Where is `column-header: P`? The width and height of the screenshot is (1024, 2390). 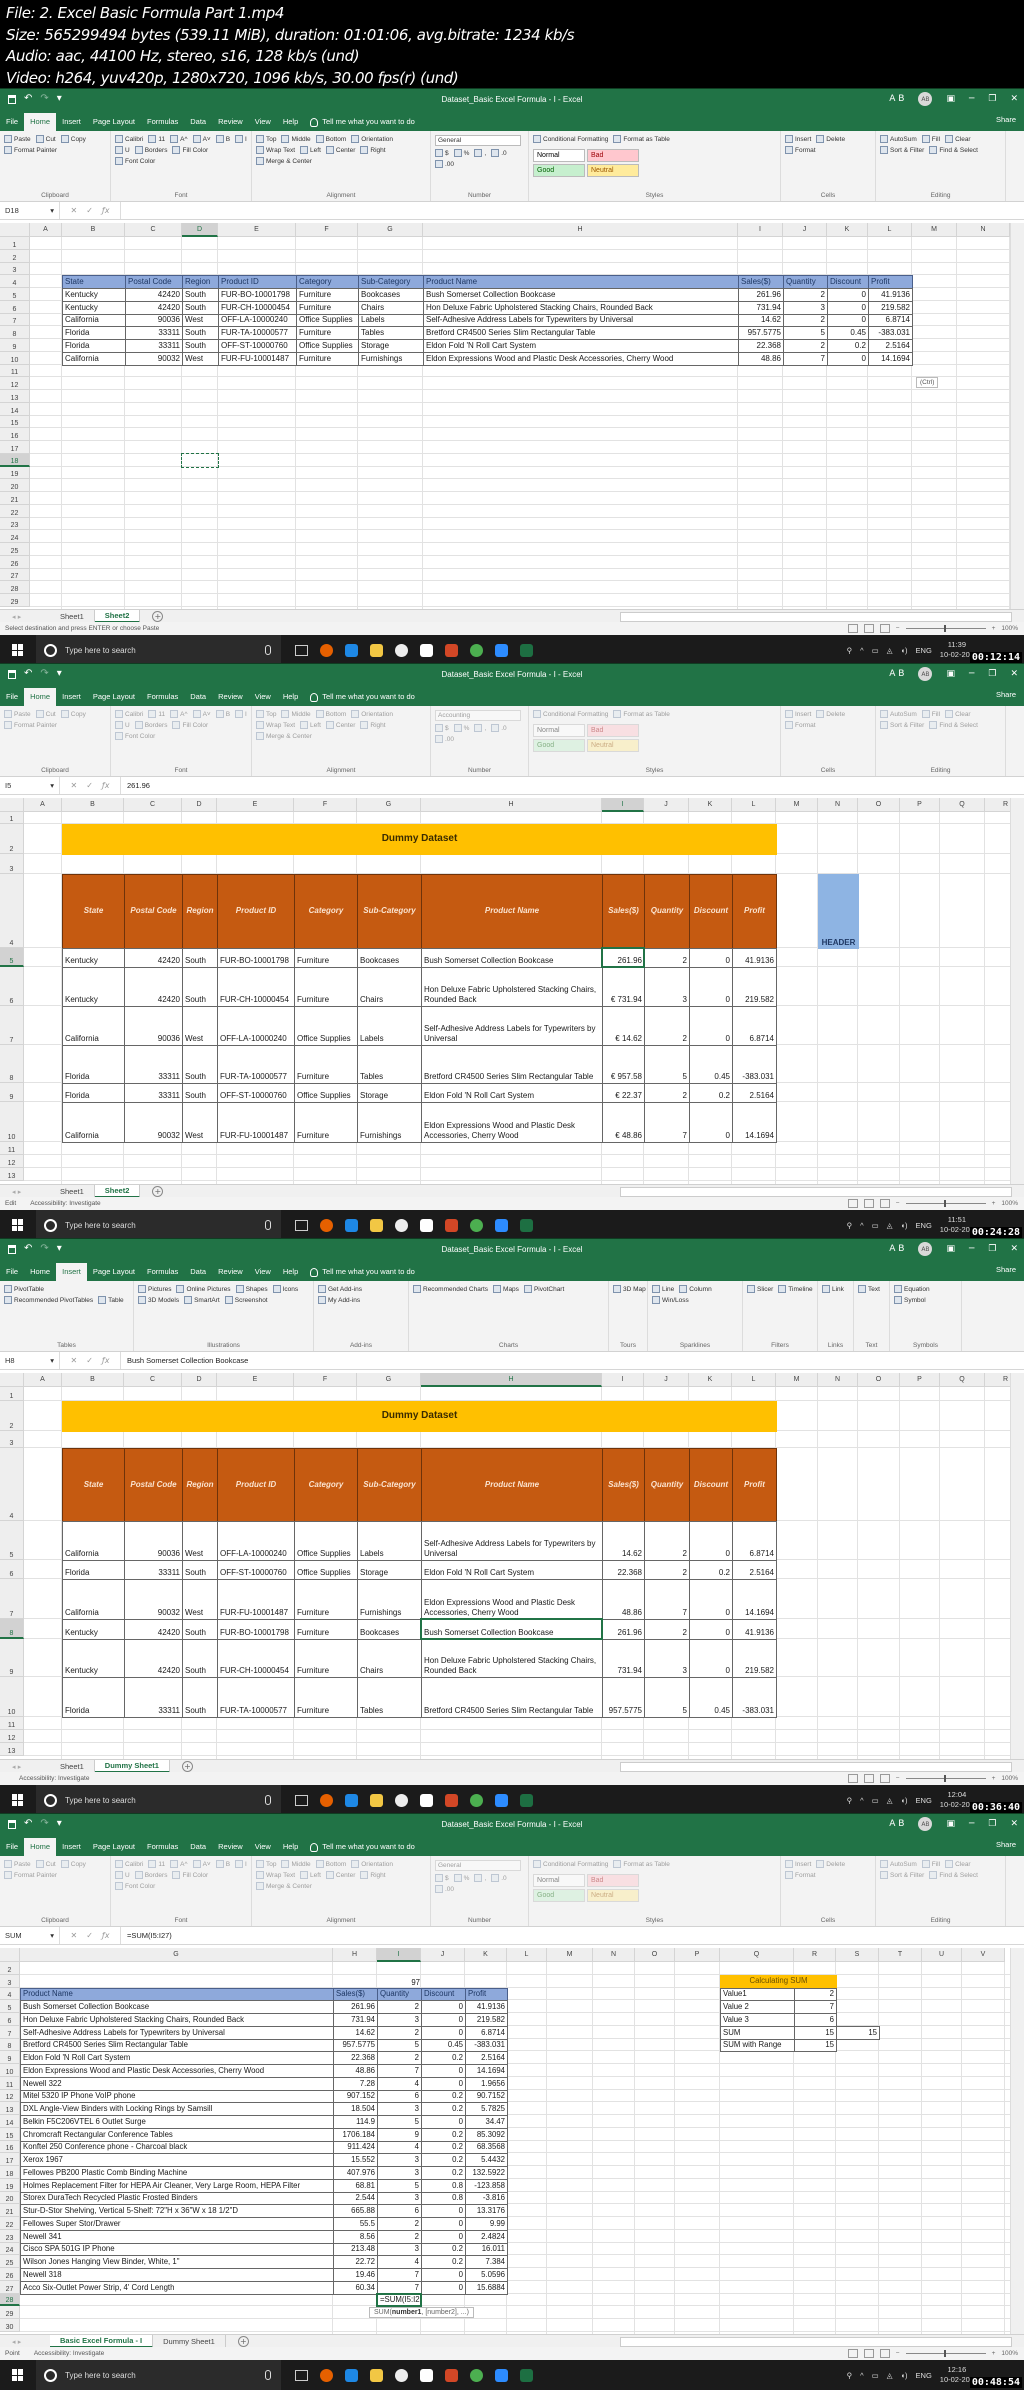
column-header: P is located at coordinates (697, 1955).